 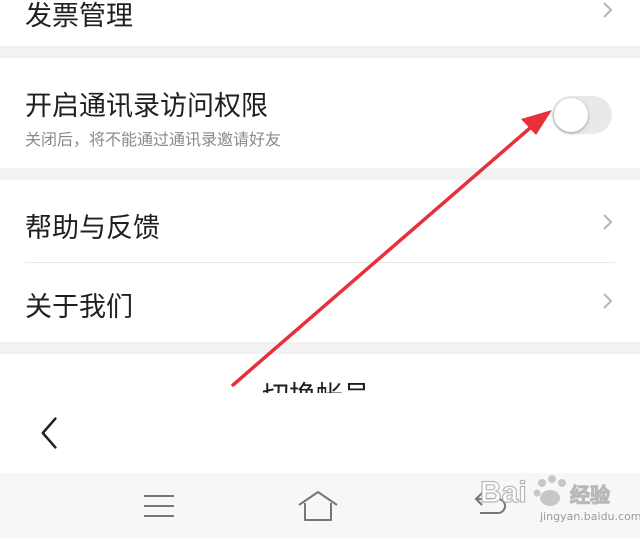 I want to click on watermark-url: jingyan.baidu.com, so click(x=590, y=516).